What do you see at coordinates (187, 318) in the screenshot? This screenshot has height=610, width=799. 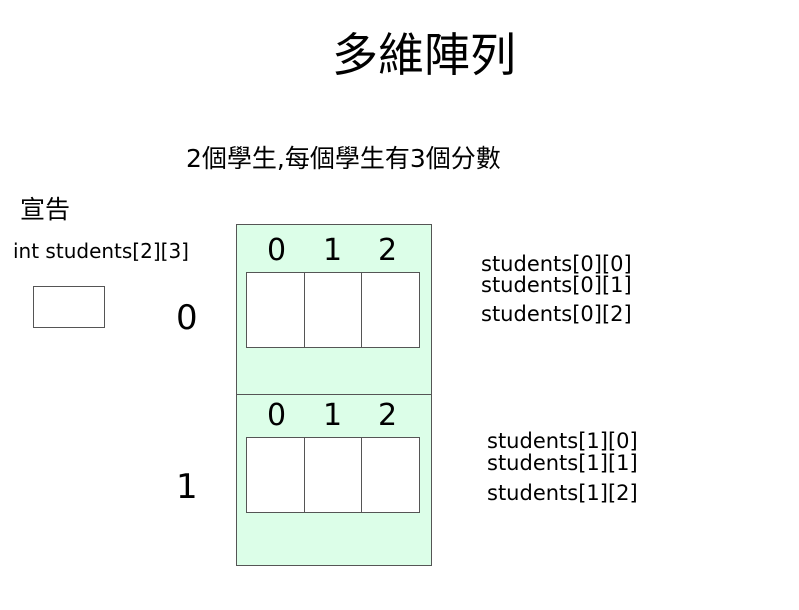 I see `row-index-0: 0` at bounding box center [187, 318].